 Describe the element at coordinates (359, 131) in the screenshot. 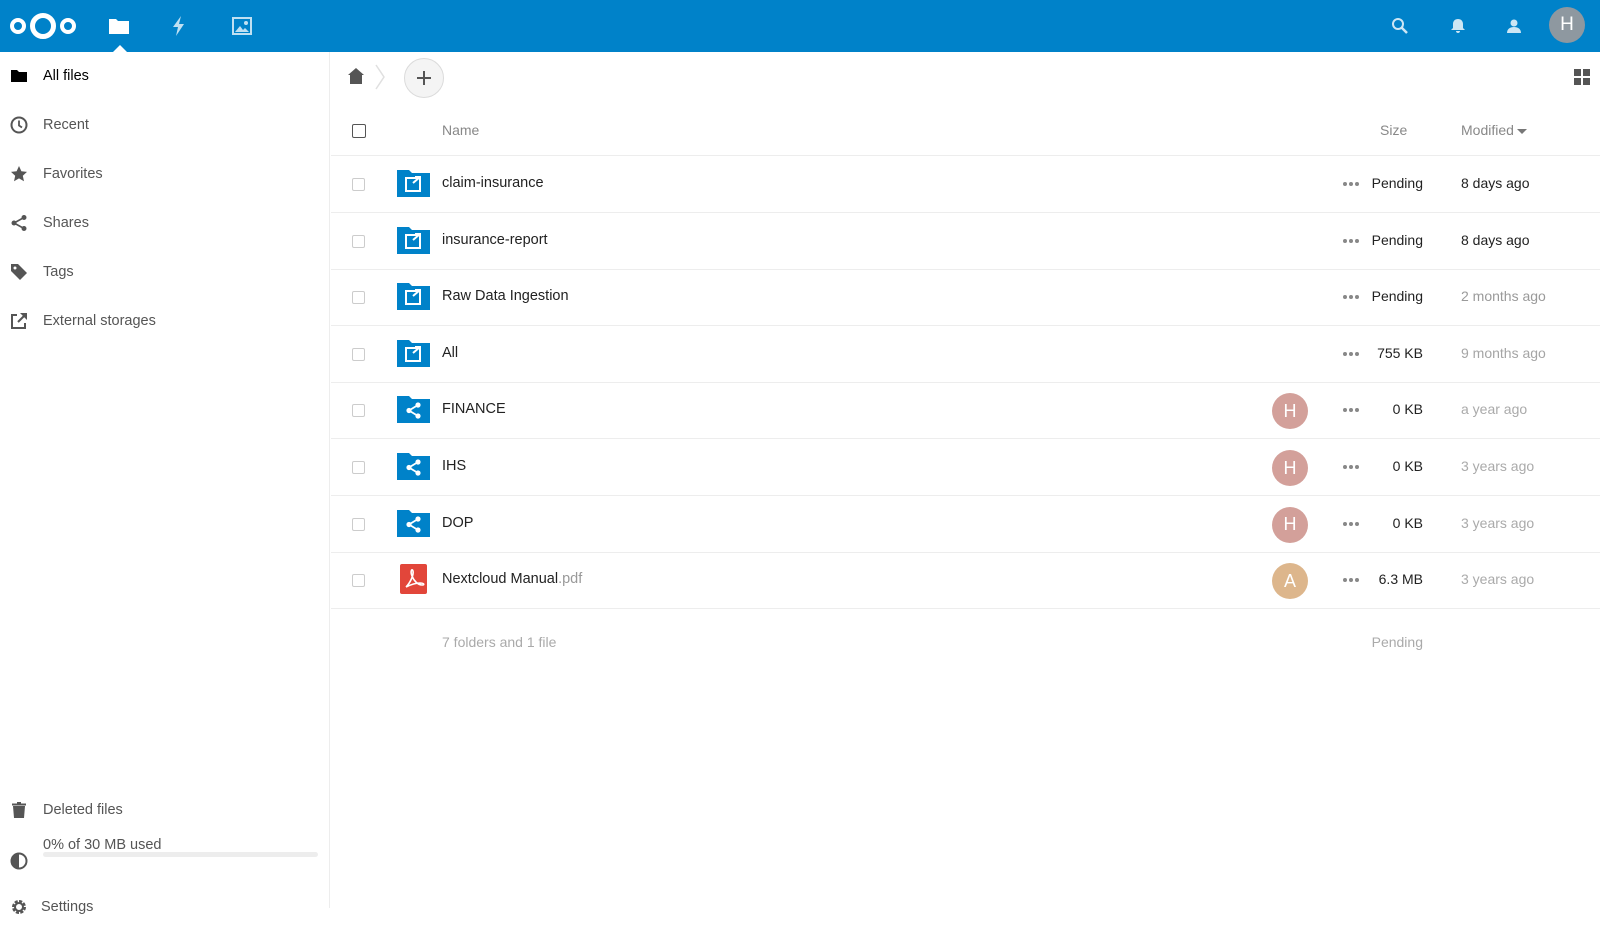

I see `select-all-checkbox` at that location.